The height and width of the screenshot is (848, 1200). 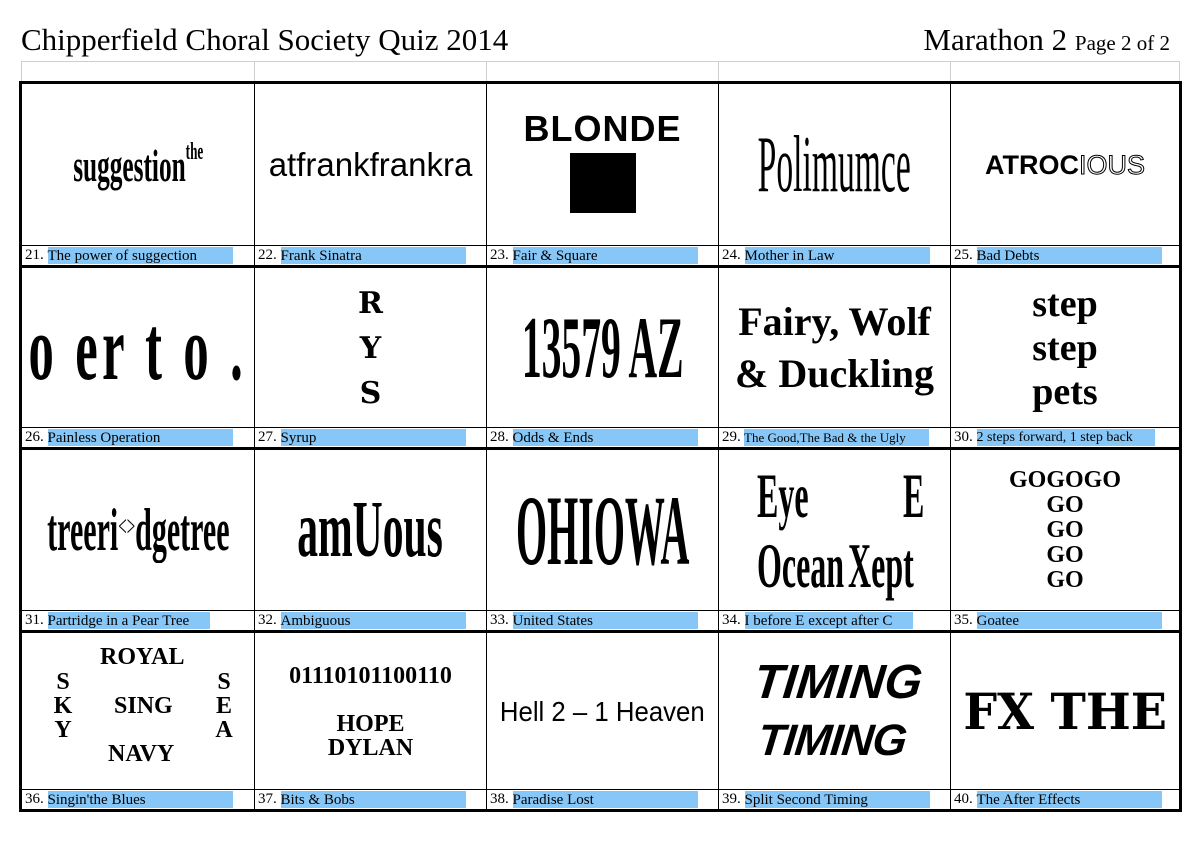 I want to click on answer-32: 32. Ambiguous, so click(x=370, y=620).